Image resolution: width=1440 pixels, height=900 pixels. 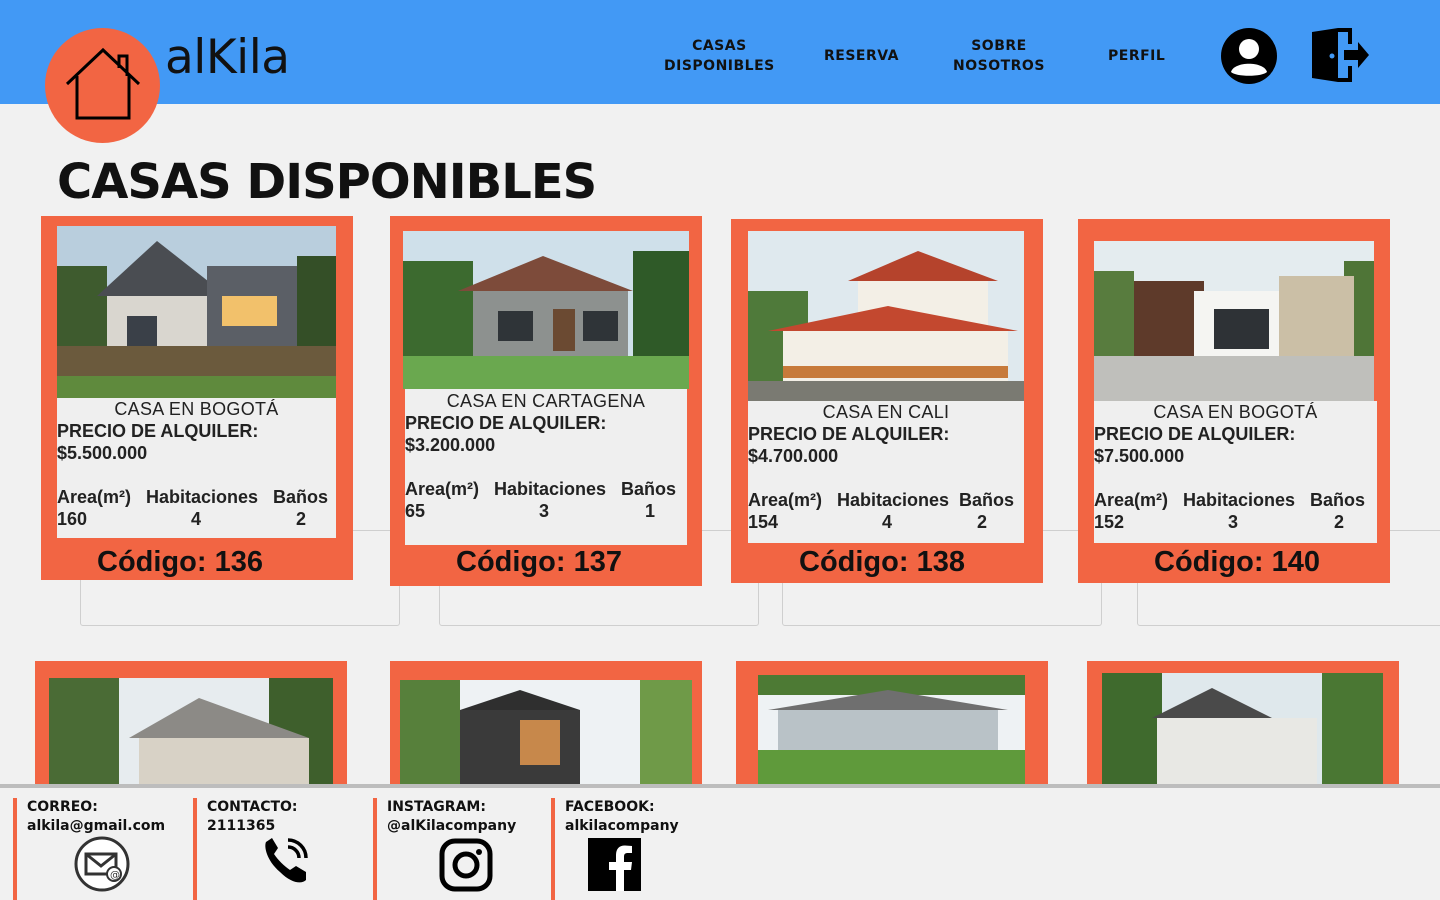 What do you see at coordinates (1249, 56) in the screenshot?
I see `user-icon` at bounding box center [1249, 56].